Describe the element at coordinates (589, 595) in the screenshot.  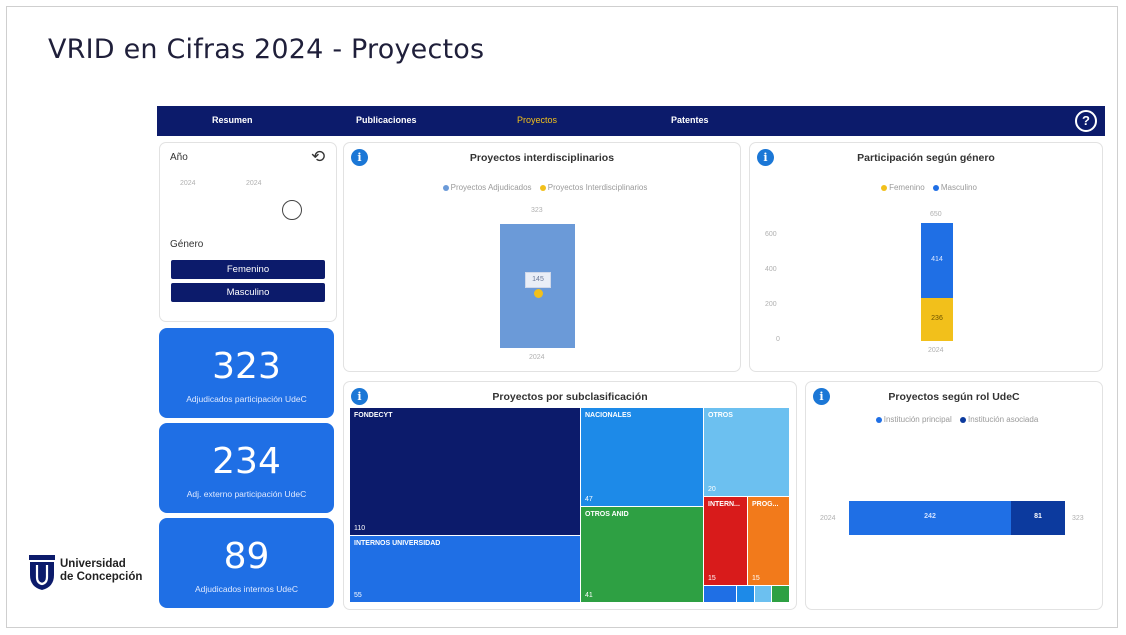
I see `tile-value: 41` at that location.